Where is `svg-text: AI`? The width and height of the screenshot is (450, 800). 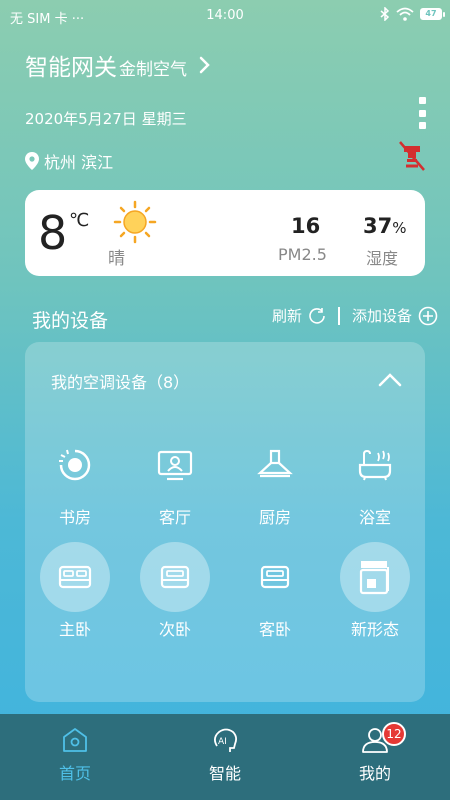 svg-text: AI is located at coordinates (222, 742).